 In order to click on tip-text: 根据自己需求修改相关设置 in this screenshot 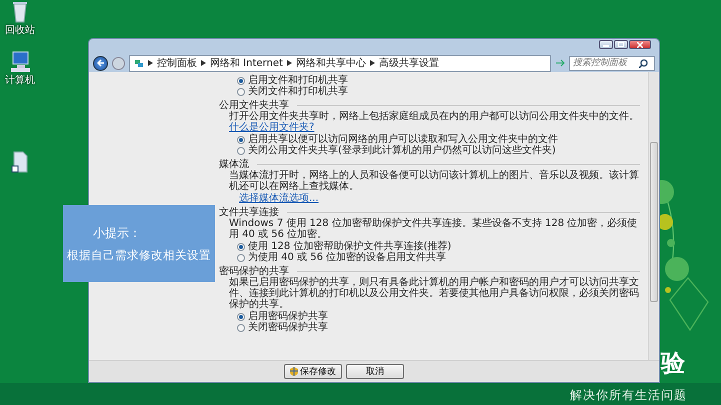, I will do `click(139, 255)`.